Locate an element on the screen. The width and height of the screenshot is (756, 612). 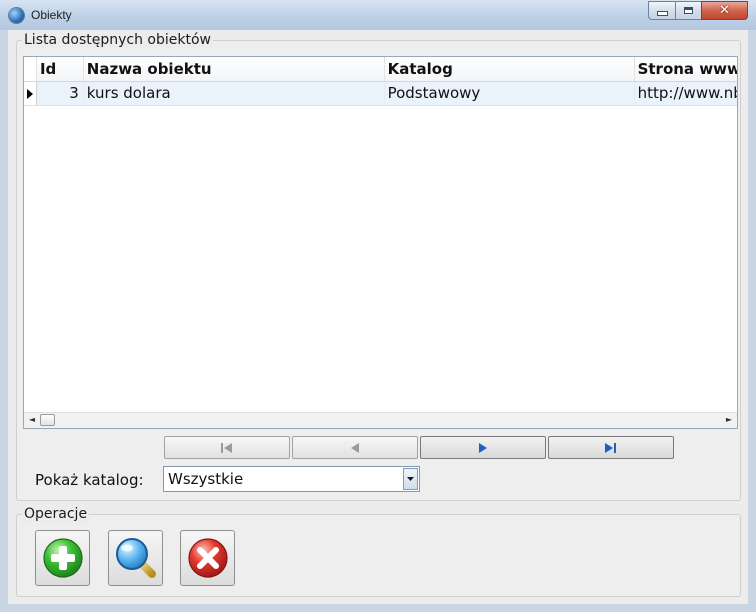
minimize-button is located at coordinates (661, 10).